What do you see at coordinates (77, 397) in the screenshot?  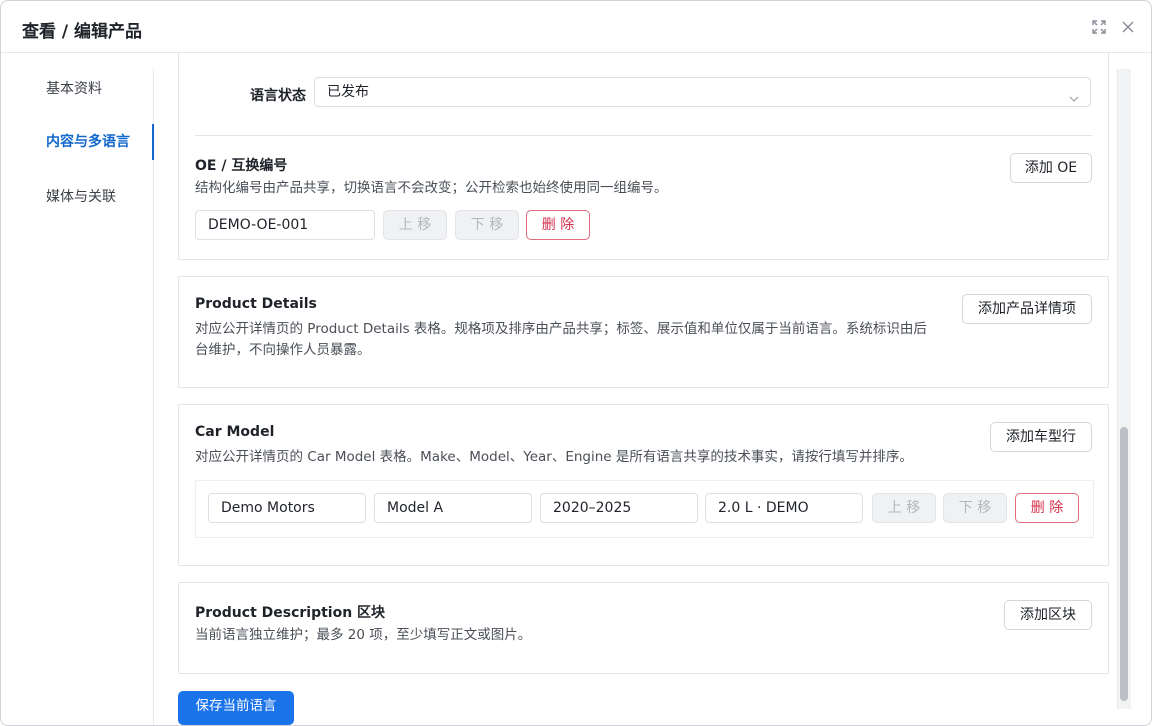 I see `sidebar: 基本资料 内容与多语言 媒体与关联` at bounding box center [77, 397].